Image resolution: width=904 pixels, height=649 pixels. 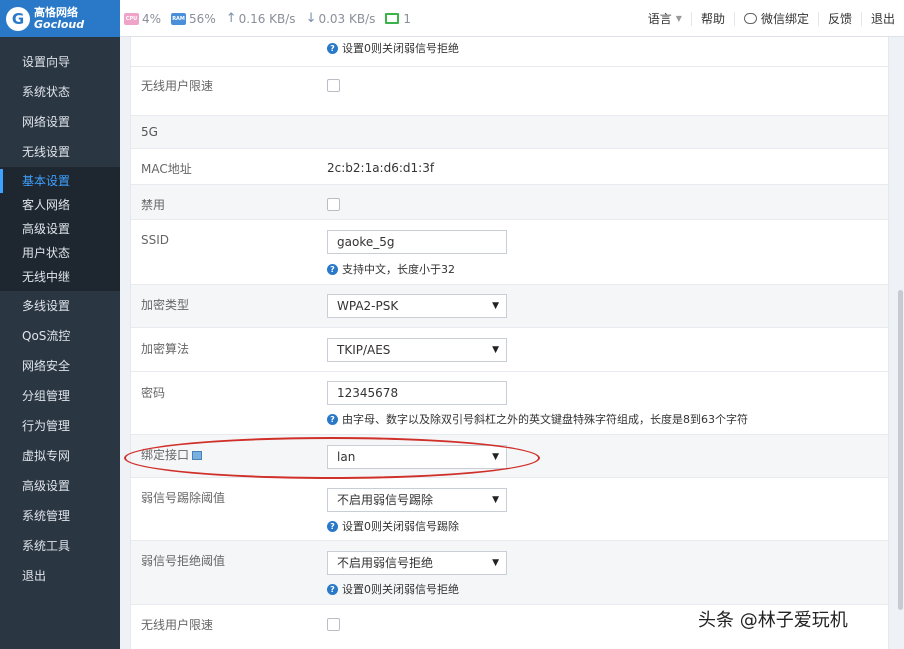 I want to click on help-link: 帮助, so click(x=712, y=18).